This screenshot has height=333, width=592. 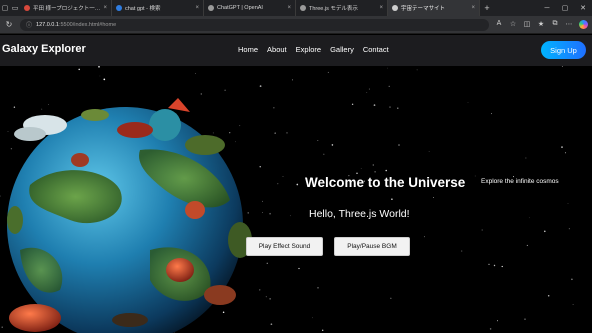 What do you see at coordinates (248, 49) in the screenshot?
I see `nav-home: Home` at bounding box center [248, 49].